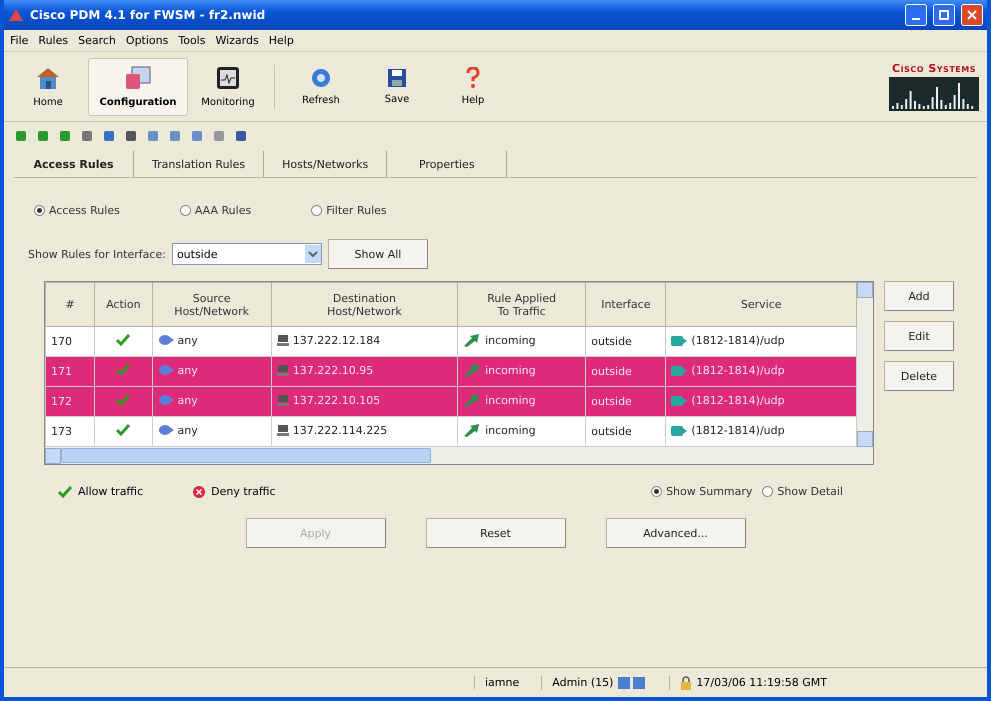 The width and height of the screenshot is (991, 701). I want to click on legend-label: Allow traffic, so click(111, 491).